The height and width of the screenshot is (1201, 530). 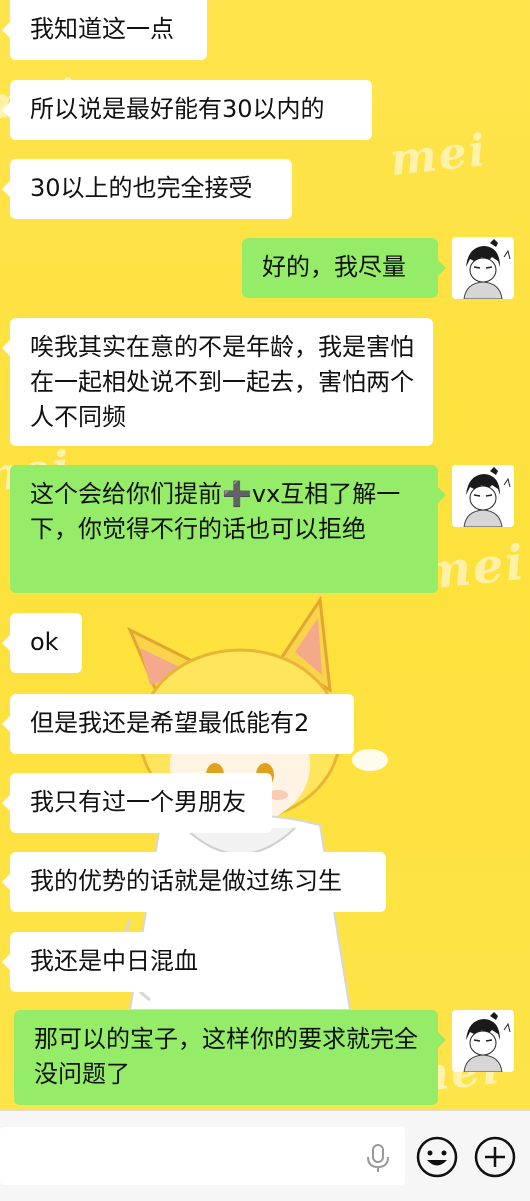 What do you see at coordinates (170, 723) in the screenshot?
I see `message-text: 但是我还是希望最低能有2` at bounding box center [170, 723].